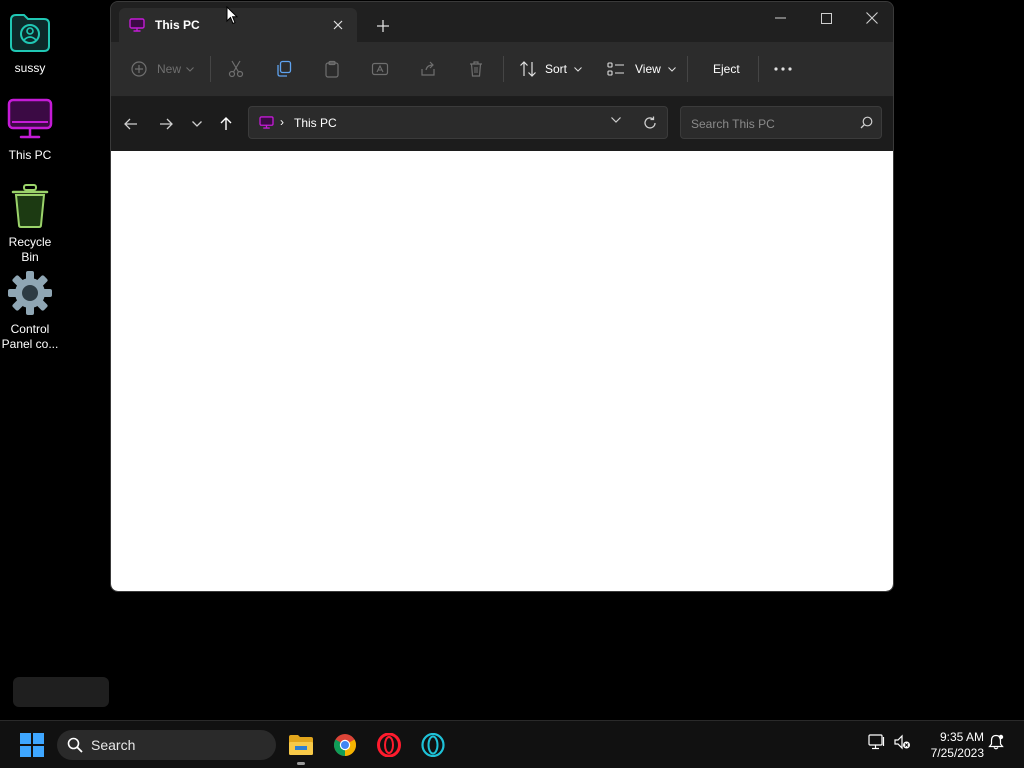  I want to click on desktop-icon-recycle-bin: Recycle Bin, so click(30, 223).